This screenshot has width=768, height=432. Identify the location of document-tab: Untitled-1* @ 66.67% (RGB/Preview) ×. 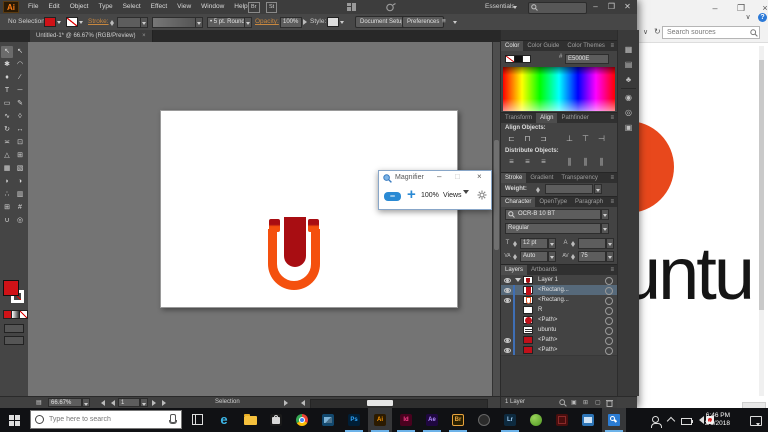
(91, 36).